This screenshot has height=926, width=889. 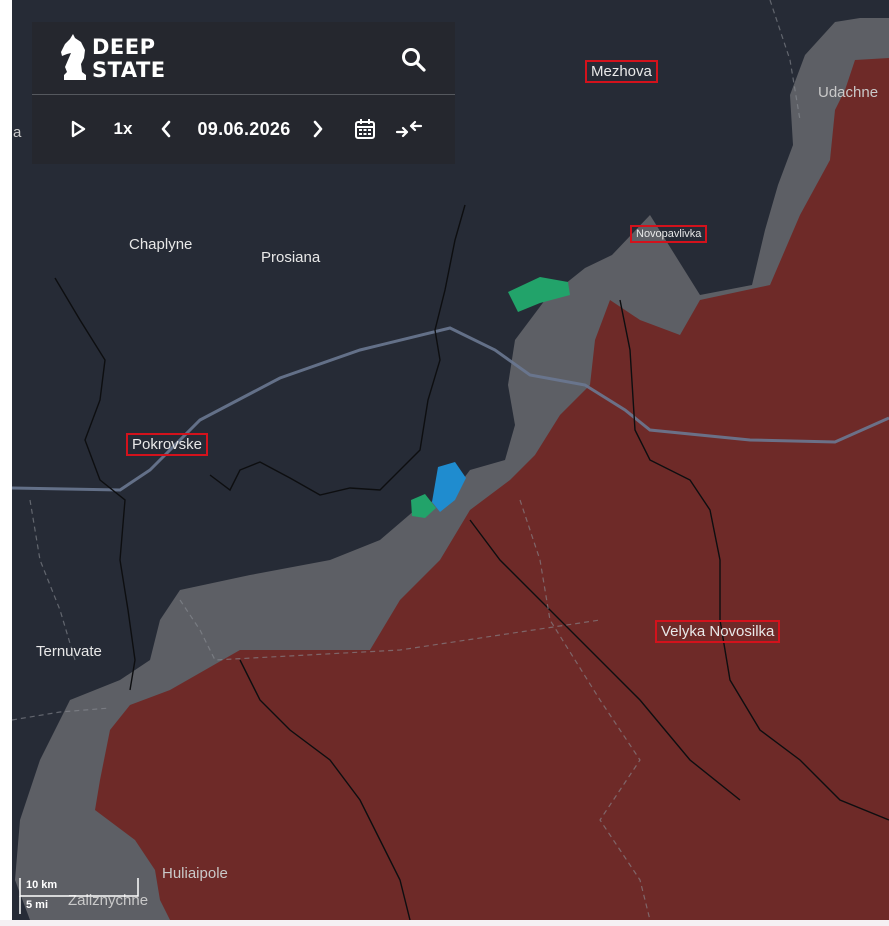 What do you see at coordinates (37, 905) in the screenshot?
I see `scale-imperial: 5 mi` at bounding box center [37, 905].